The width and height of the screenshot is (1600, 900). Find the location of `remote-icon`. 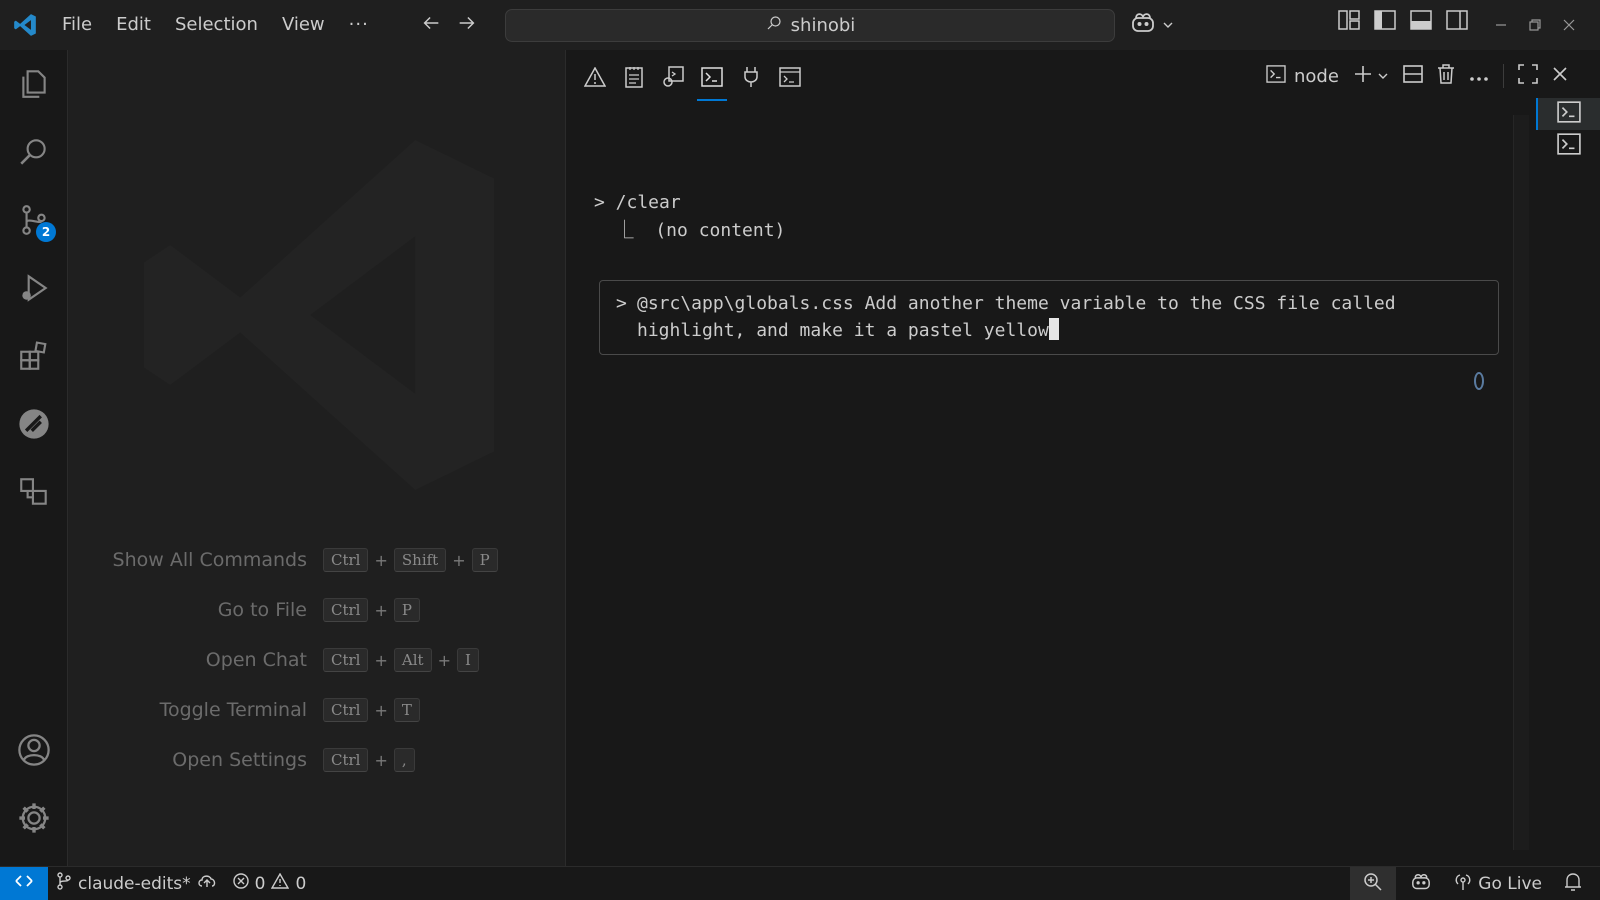

remote-icon is located at coordinates (24, 883).